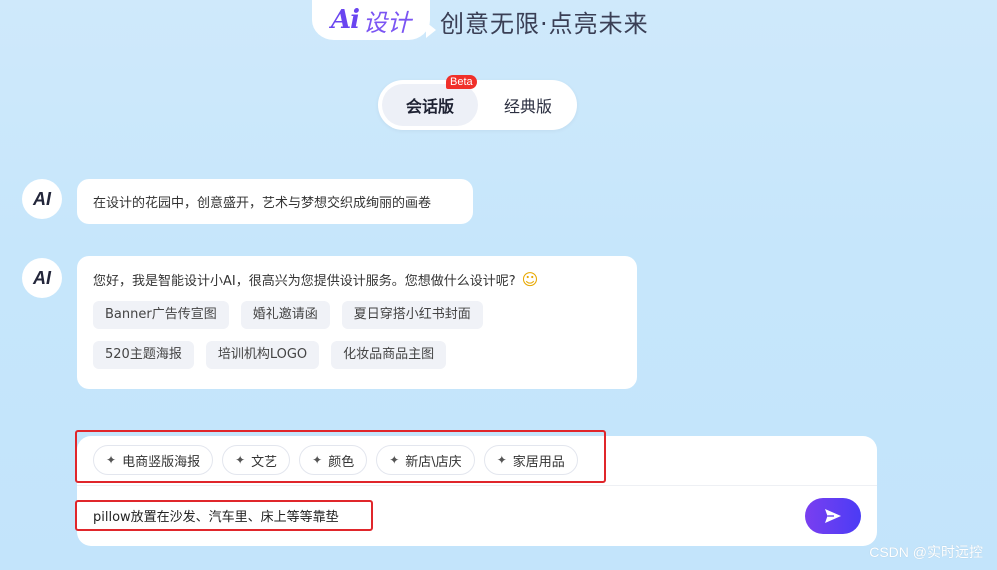 The image size is (997, 570). I want to click on smile-emoji-icon: ☺, so click(530, 279).